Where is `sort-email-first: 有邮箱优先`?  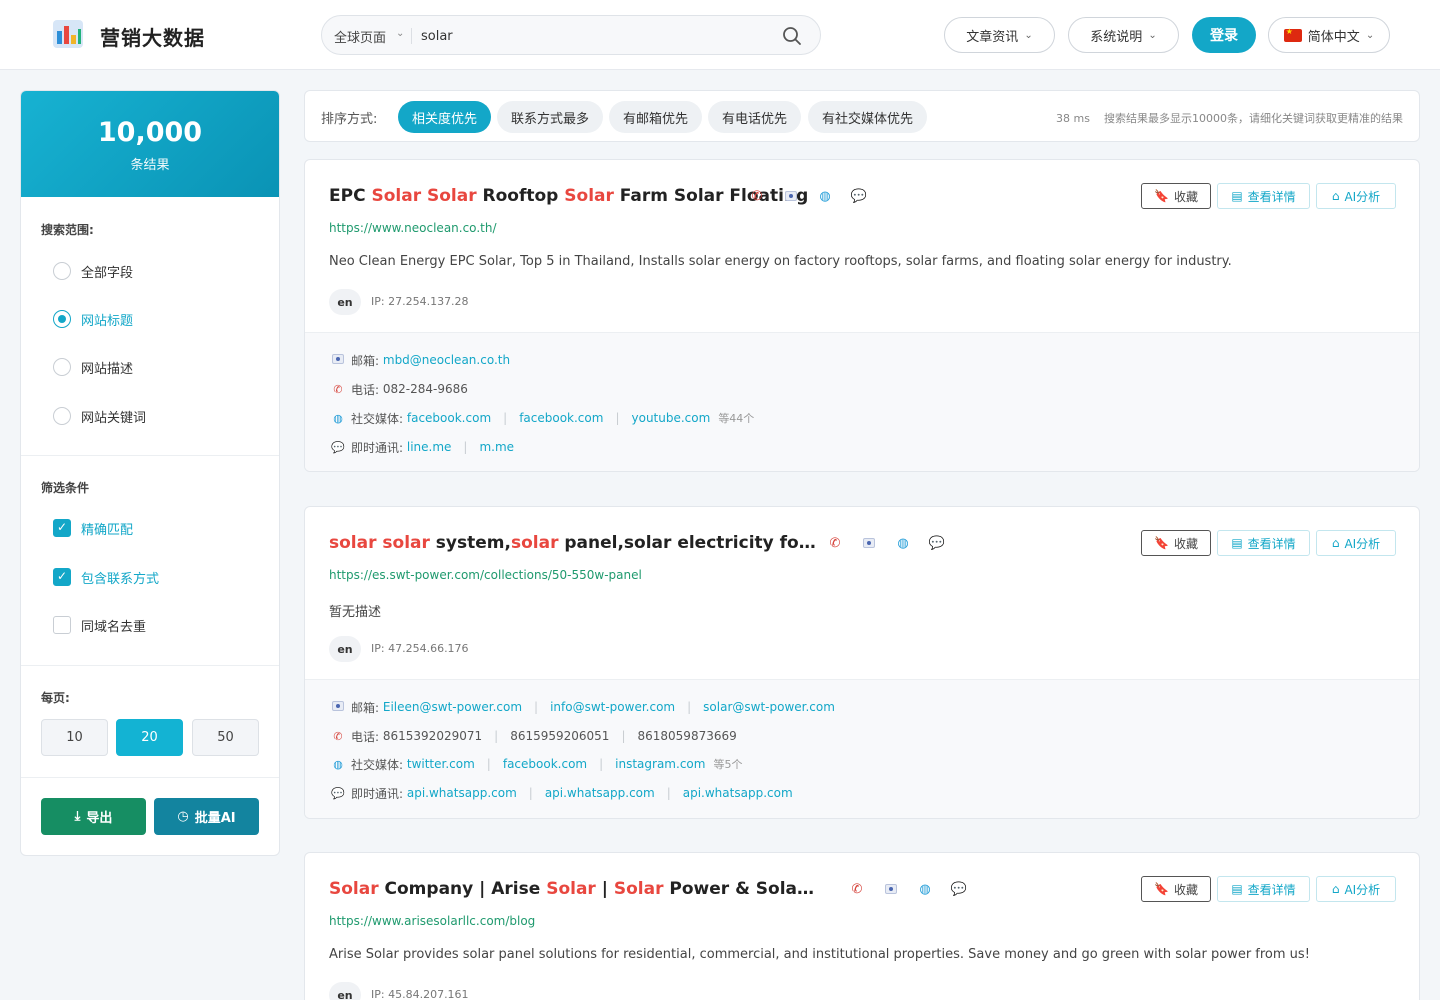
sort-email-first: 有邮箱优先 is located at coordinates (655, 117).